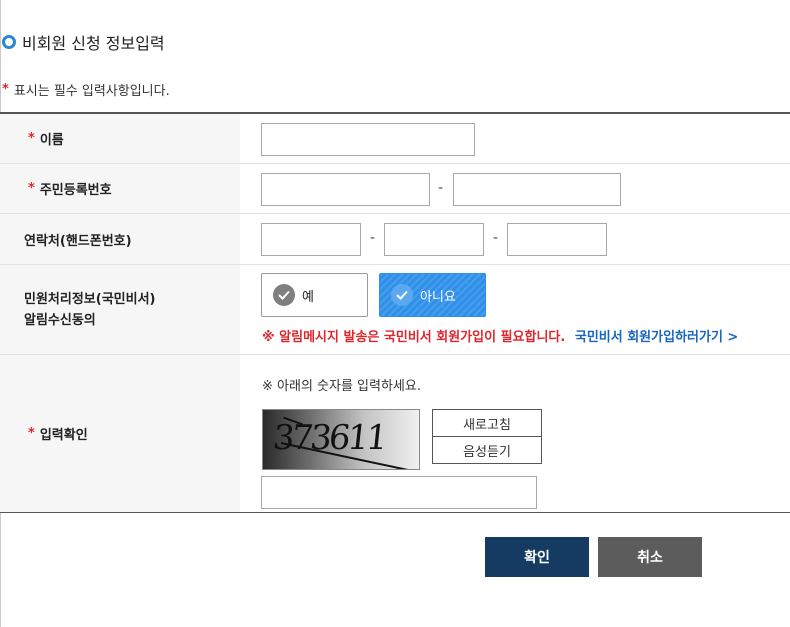 The image size is (790, 627). Describe the element at coordinates (345, 189) in the screenshot. I see `rrn-front-input` at that location.